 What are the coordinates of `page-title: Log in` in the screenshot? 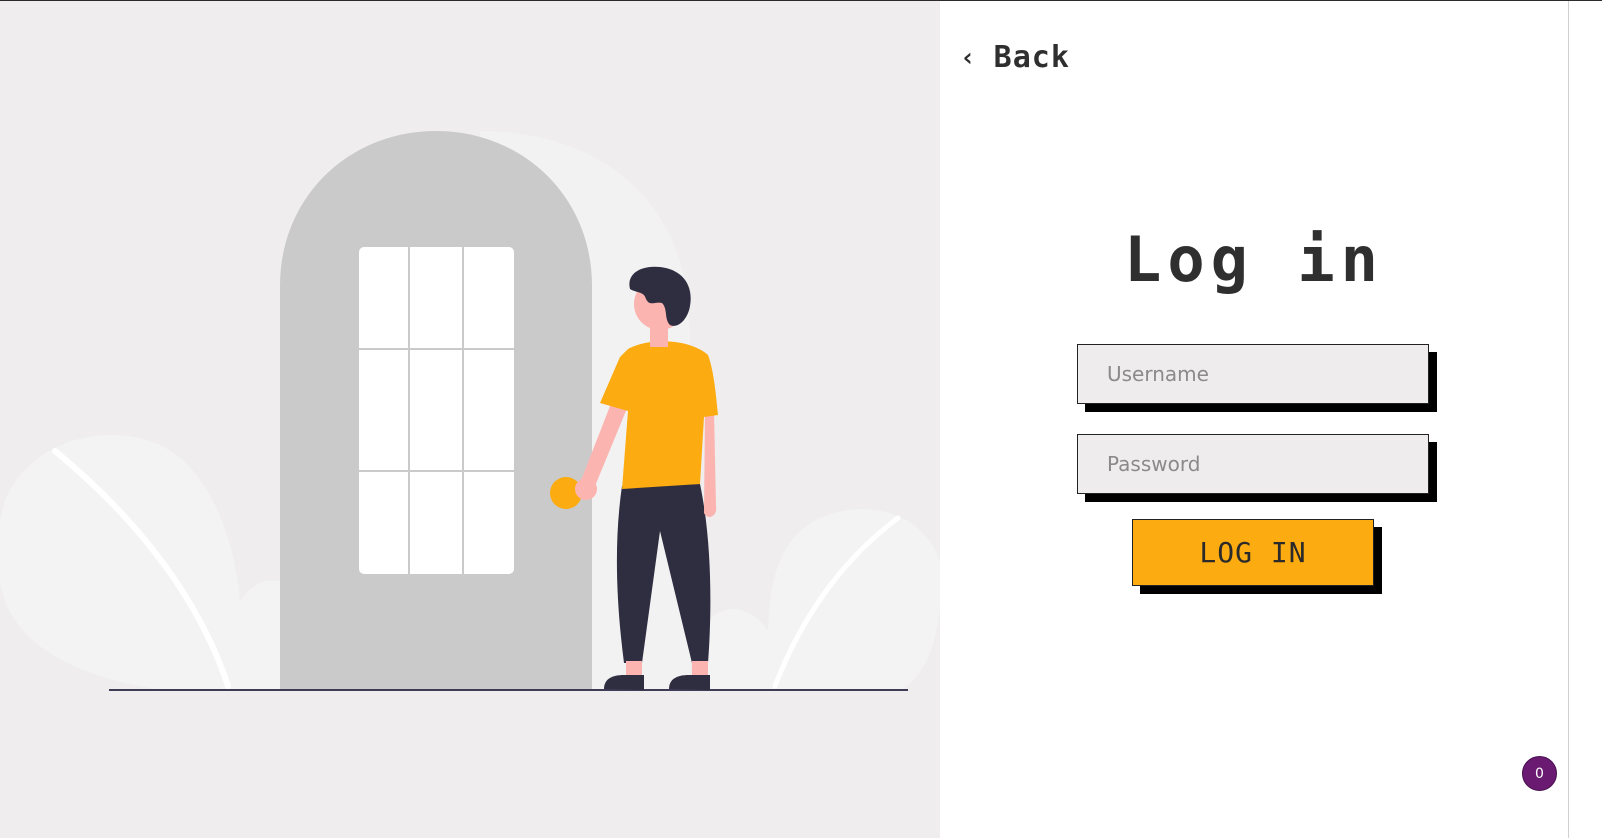 It's located at (1254, 259).